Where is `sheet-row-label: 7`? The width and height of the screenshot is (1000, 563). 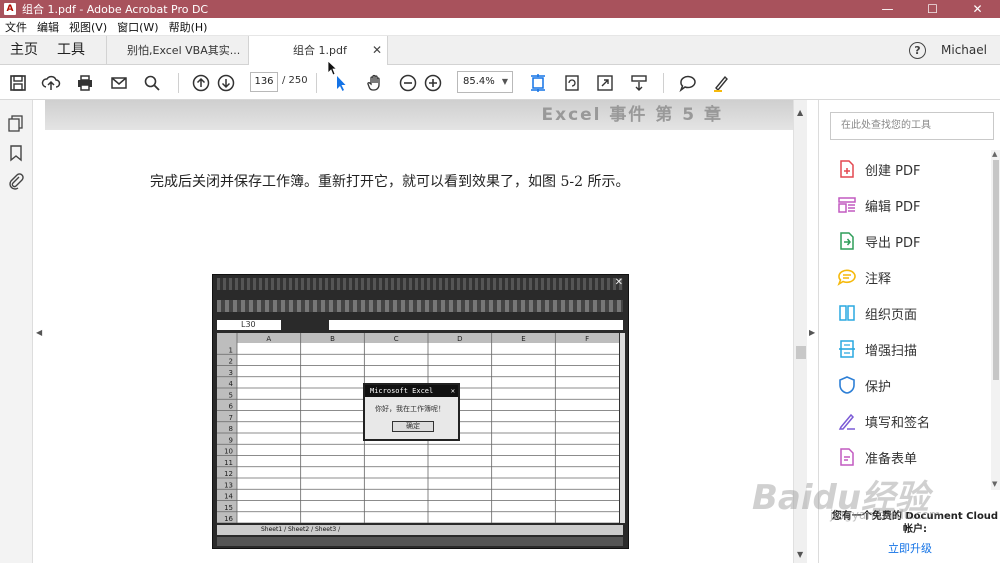
sheet-row-label: 7 is located at coordinates (231, 418).